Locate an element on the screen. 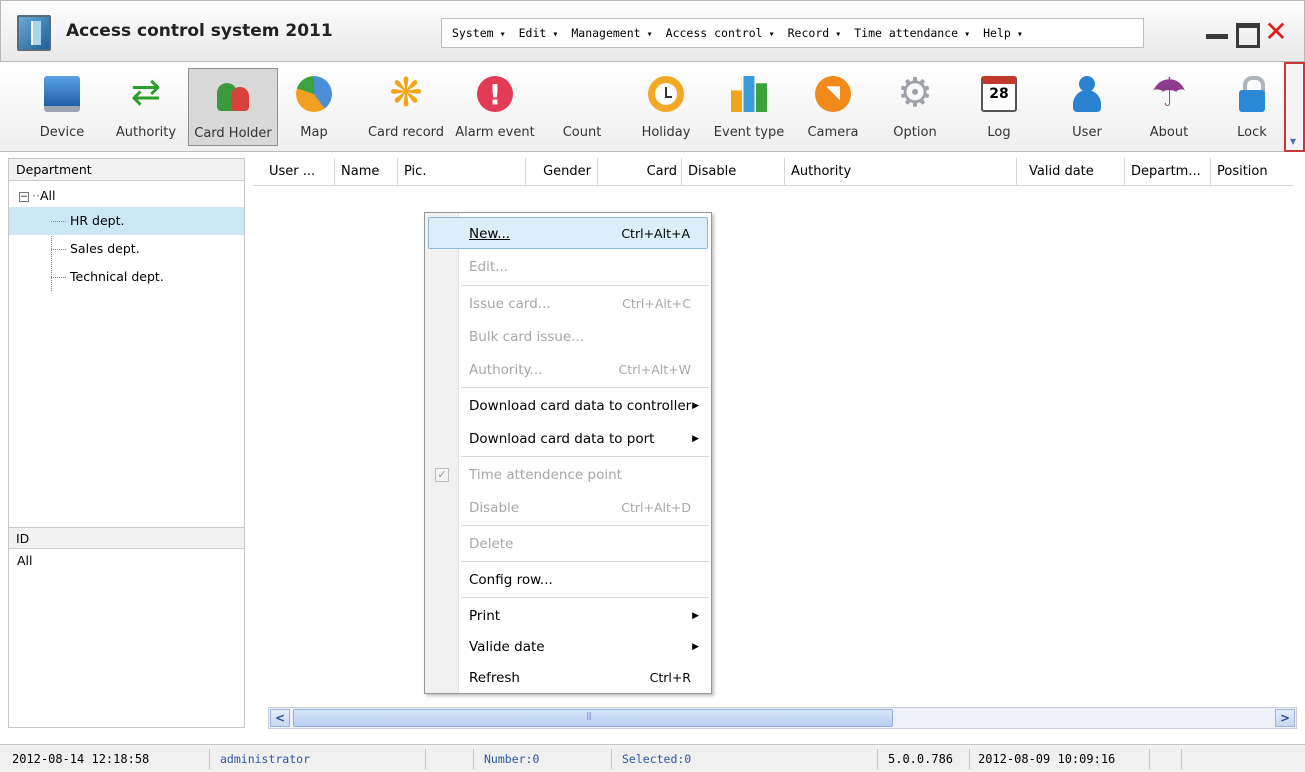 This screenshot has height=772, width=1305. camera-button: Camera is located at coordinates (833, 107).